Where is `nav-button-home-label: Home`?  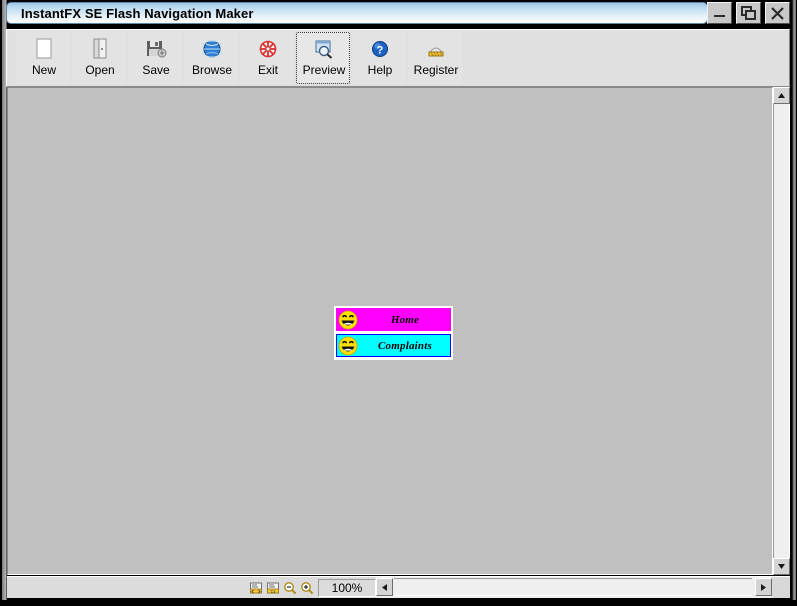
nav-button-home-label: Home is located at coordinates (405, 320).